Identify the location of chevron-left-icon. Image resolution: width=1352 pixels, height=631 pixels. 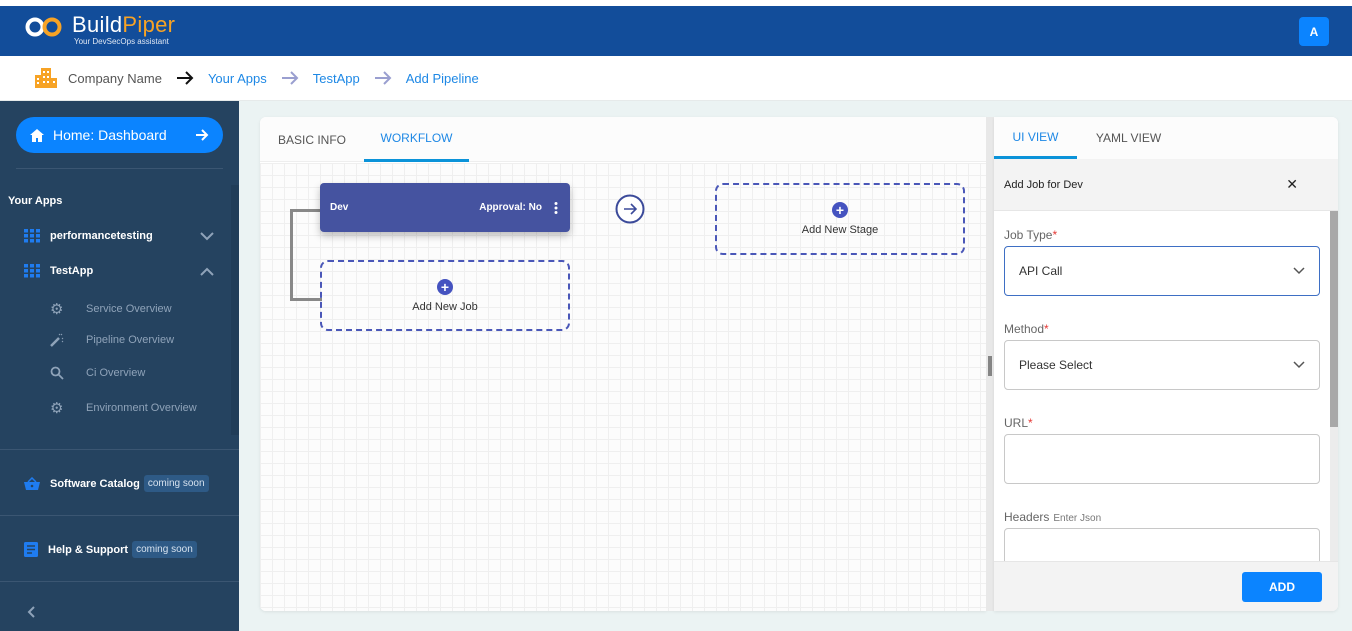
(31, 612).